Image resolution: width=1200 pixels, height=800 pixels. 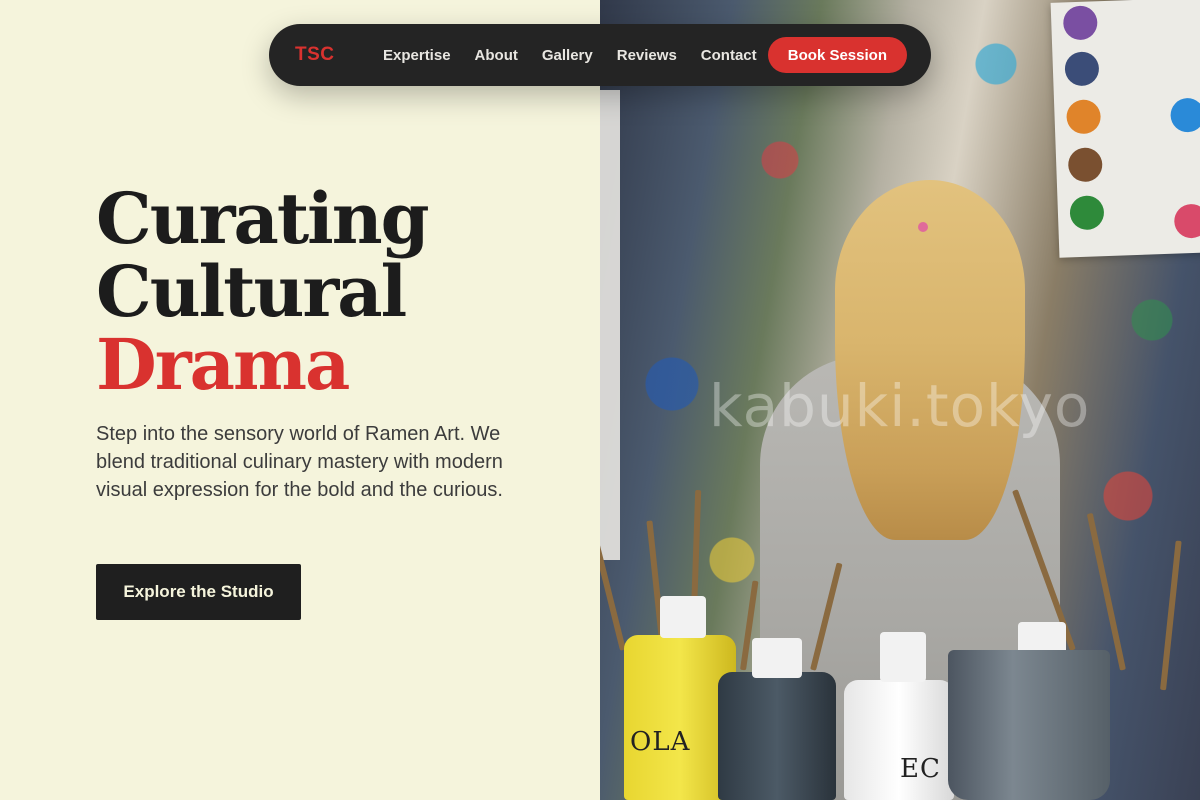 What do you see at coordinates (496, 55) in the screenshot?
I see `nav-link-about: About` at bounding box center [496, 55].